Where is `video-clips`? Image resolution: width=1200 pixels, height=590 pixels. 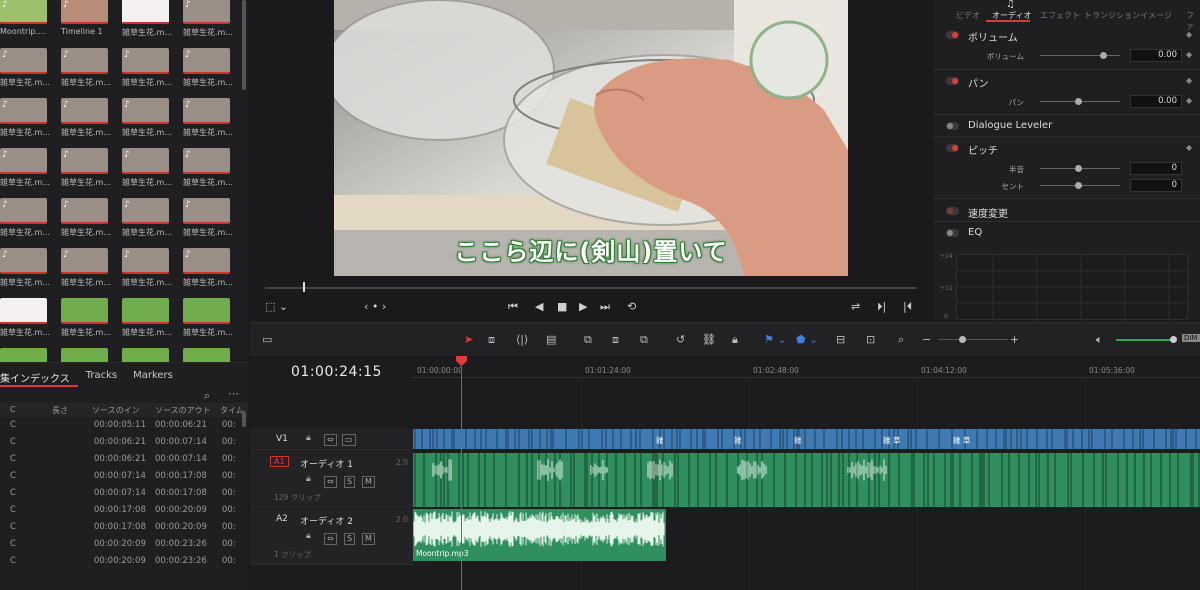
video-clips is located at coordinates (806, 439).